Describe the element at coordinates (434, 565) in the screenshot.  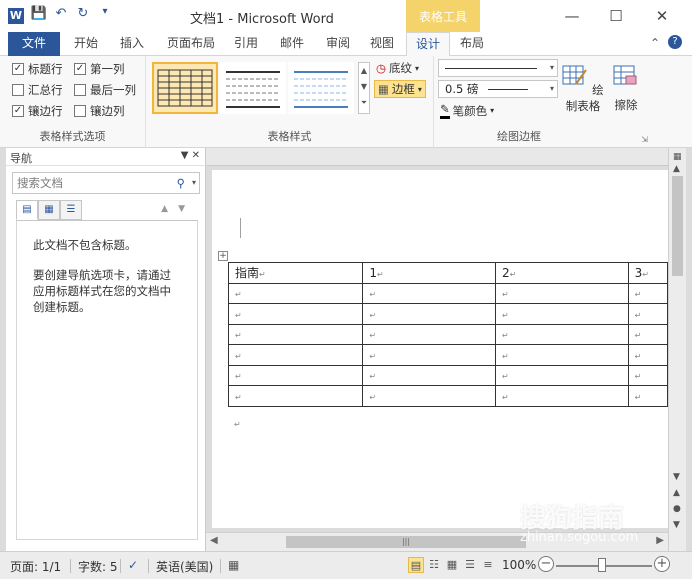
I see `full-screen-reading-view-button: ☷` at that location.